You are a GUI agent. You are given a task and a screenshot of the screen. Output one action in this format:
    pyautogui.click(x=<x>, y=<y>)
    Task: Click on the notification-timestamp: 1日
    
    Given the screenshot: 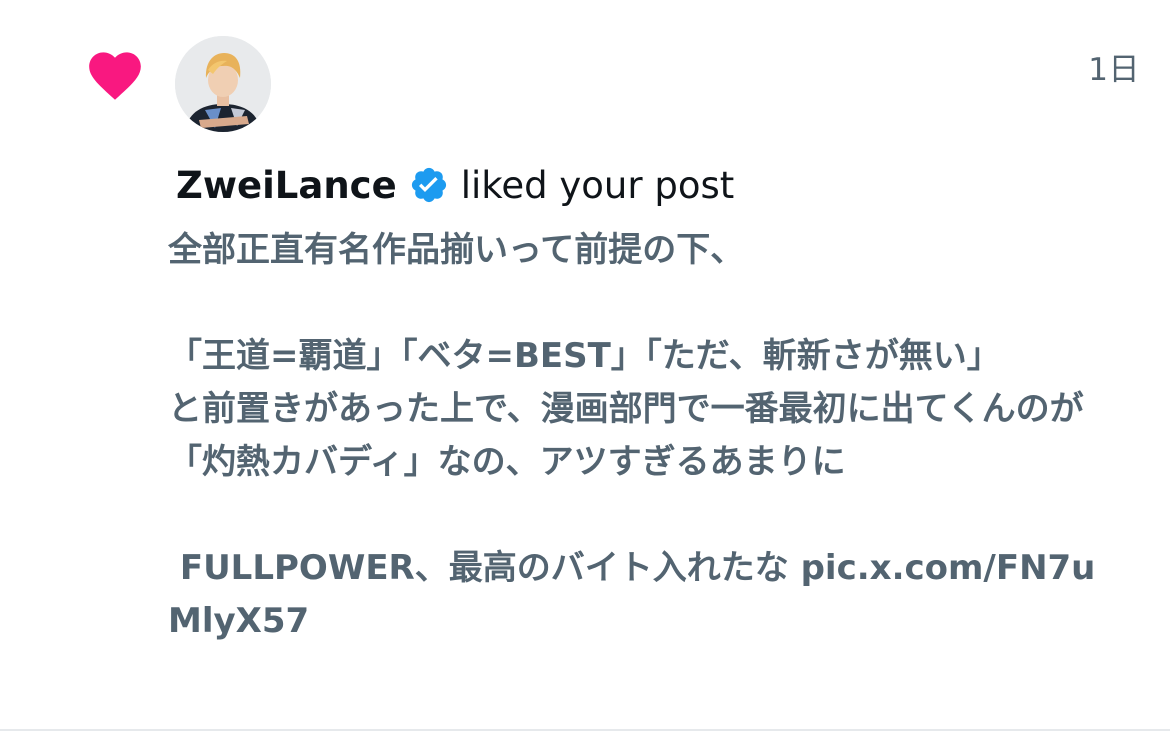 What is the action you would take?
    pyautogui.click(x=1114, y=70)
    